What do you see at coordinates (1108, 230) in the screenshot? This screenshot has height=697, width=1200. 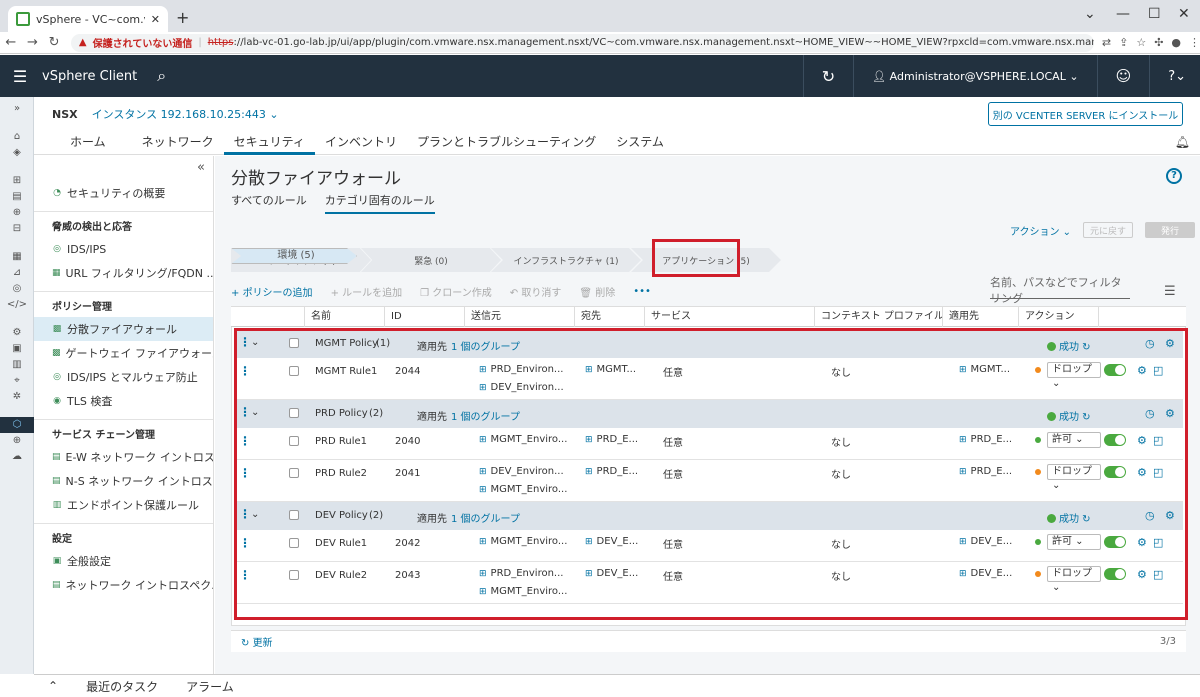 I see `revert-button: 元に戻す` at bounding box center [1108, 230].